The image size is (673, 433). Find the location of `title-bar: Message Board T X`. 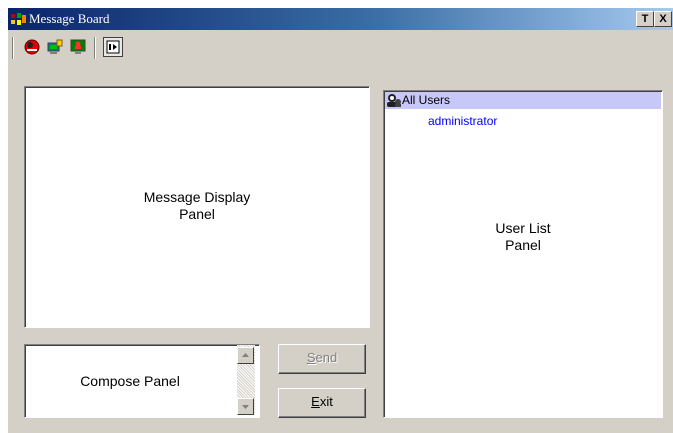

title-bar: Message Board T X is located at coordinates (340, 19).